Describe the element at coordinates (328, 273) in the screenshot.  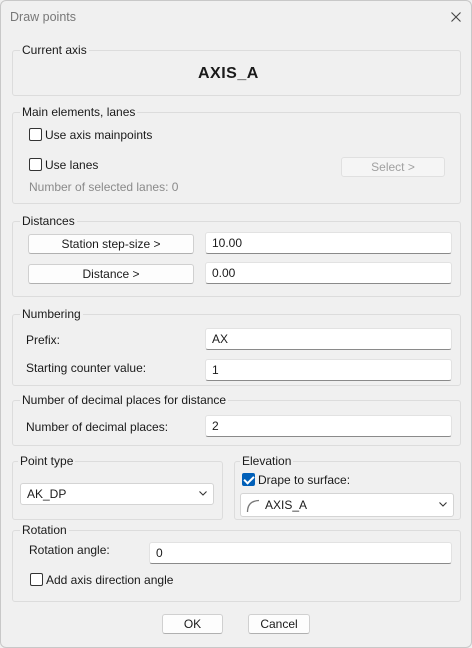
I see `distance-input: 0.00` at that location.